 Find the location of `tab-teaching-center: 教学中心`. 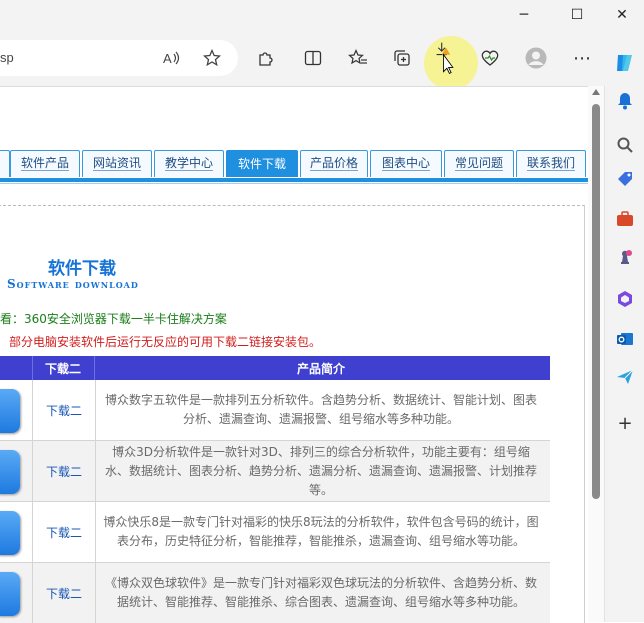

tab-teaching-center: 教学中心 is located at coordinates (189, 163).